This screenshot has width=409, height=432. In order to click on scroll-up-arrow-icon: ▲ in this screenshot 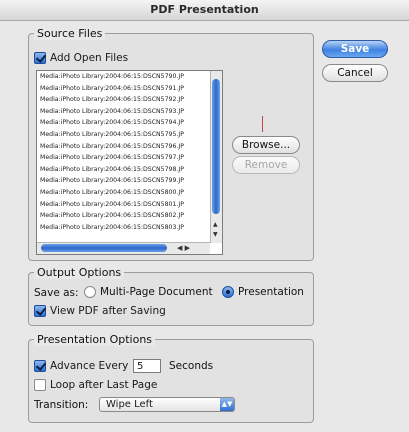, I will do `click(215, 224)`.